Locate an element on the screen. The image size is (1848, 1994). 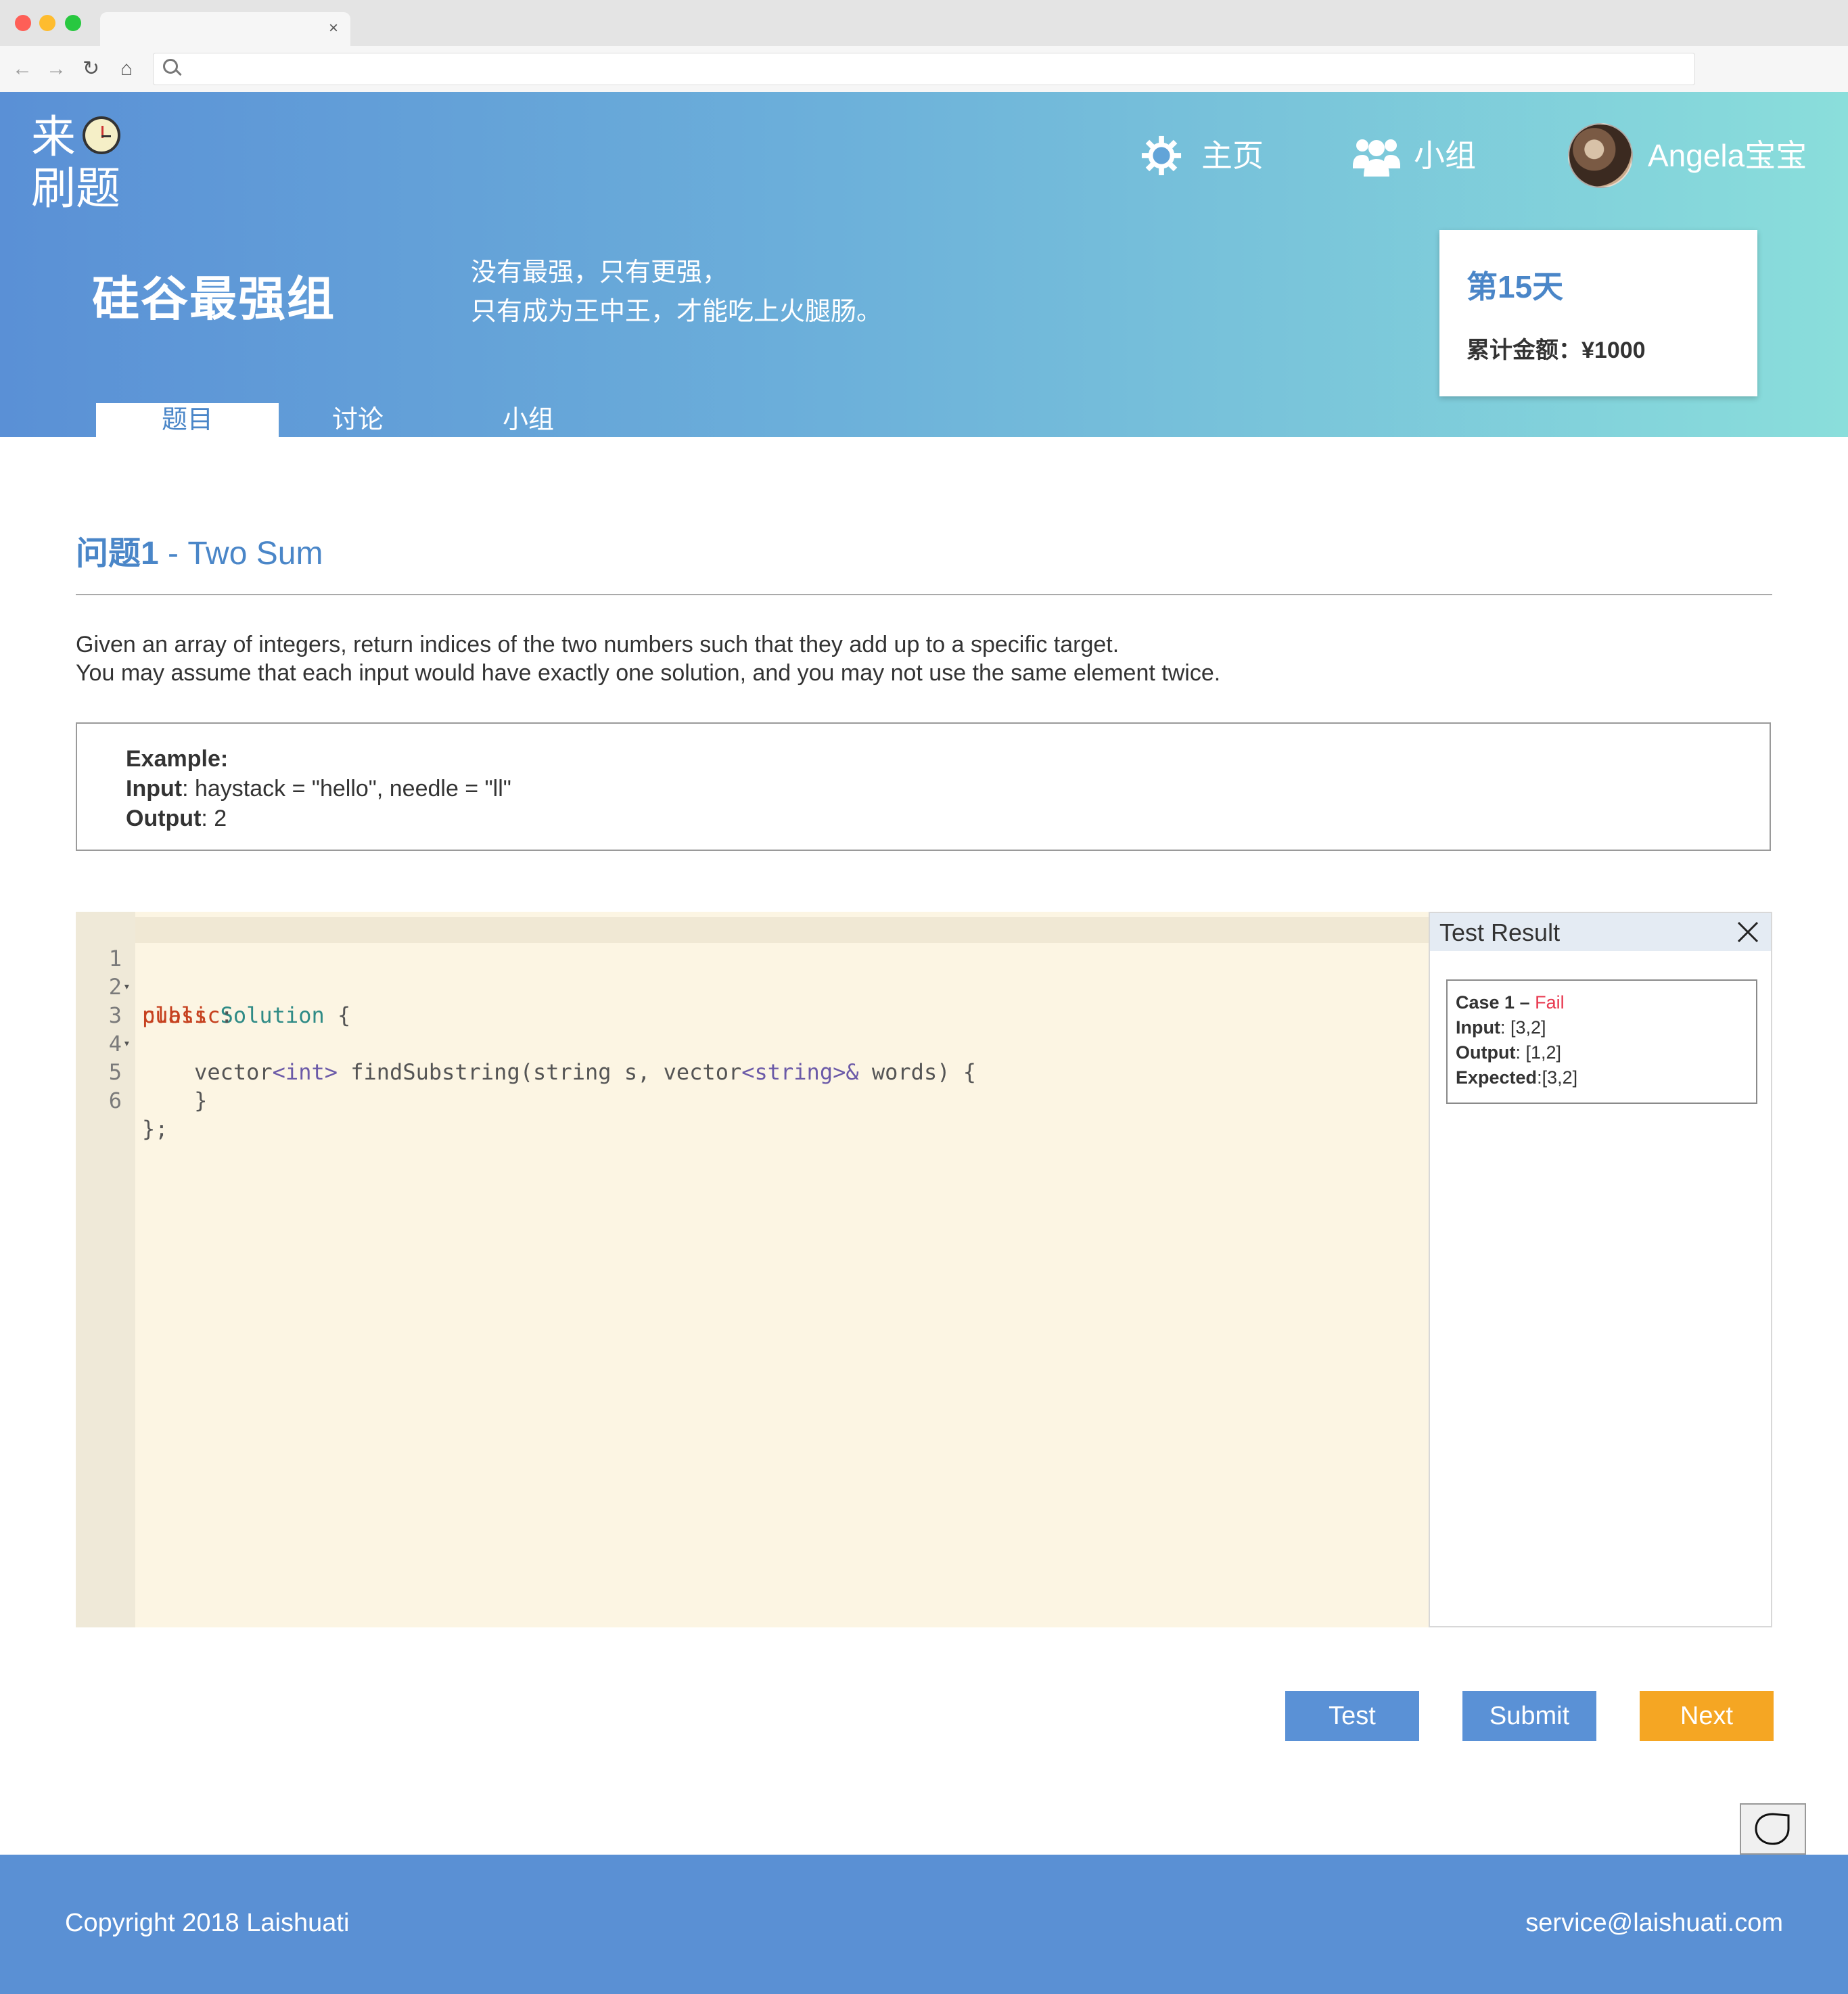
title-divider is located at coordinates (924, 594).